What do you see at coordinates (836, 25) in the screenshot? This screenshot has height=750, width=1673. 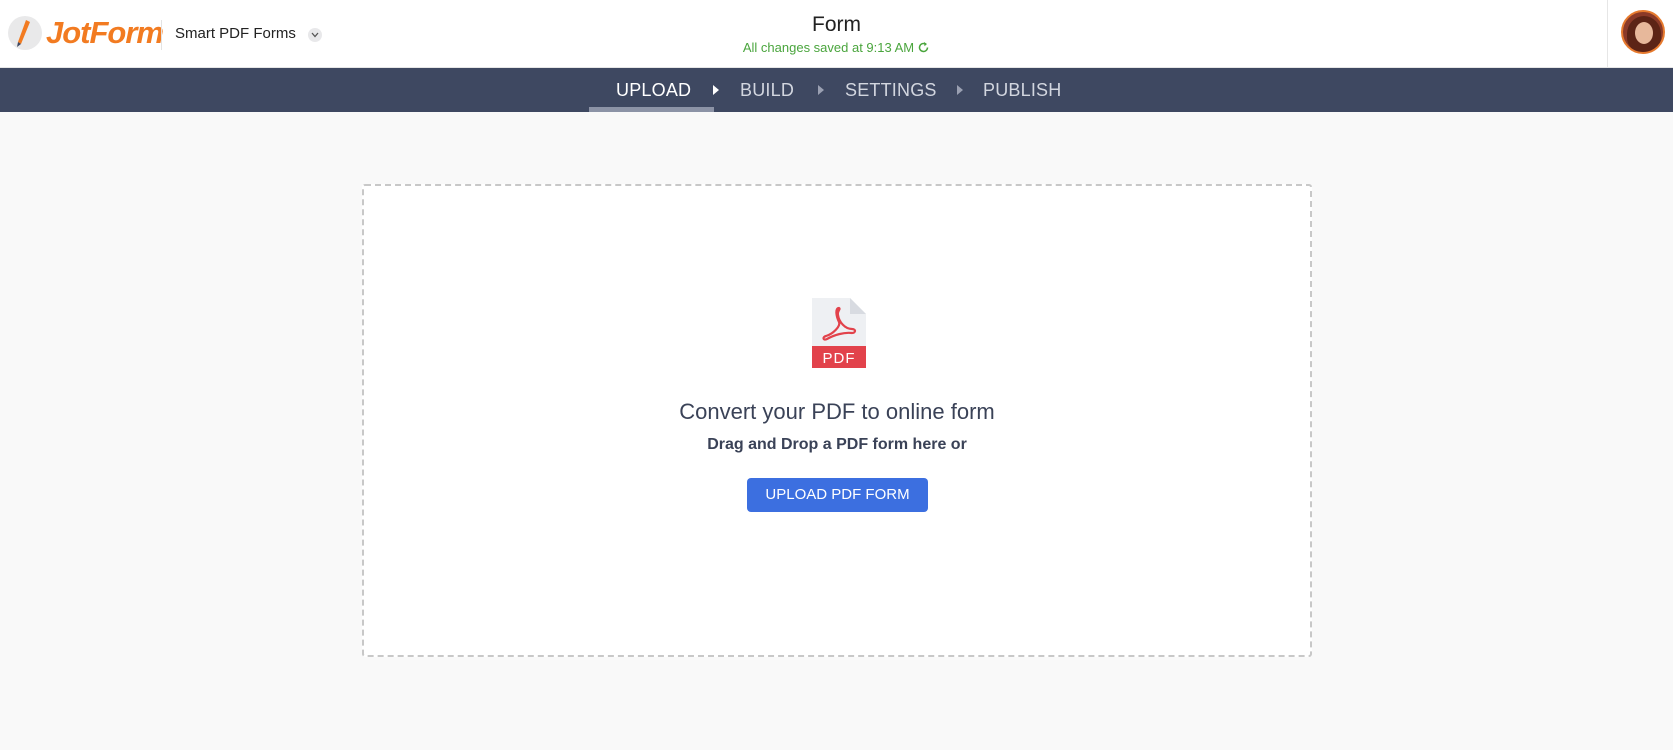 I see `form-title: Form` at bounding box center [836, 25].